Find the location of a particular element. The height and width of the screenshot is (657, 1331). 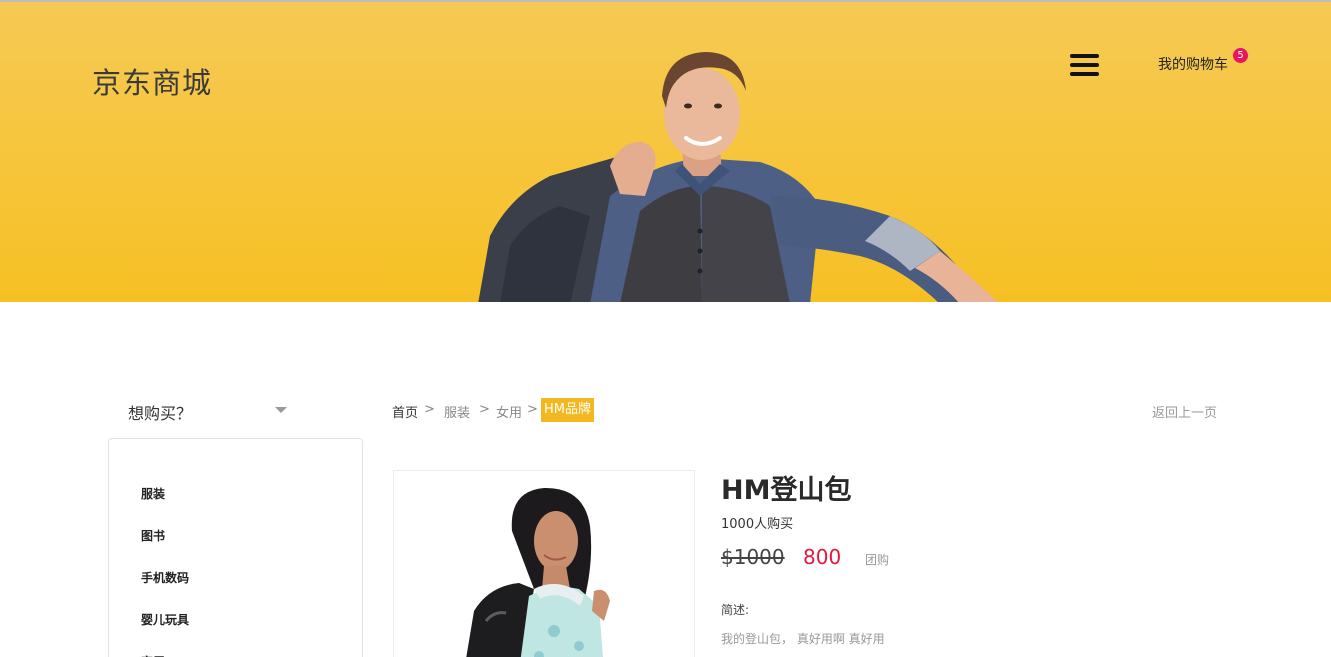

category-item: 服装 is located at coordinates (153, 493).